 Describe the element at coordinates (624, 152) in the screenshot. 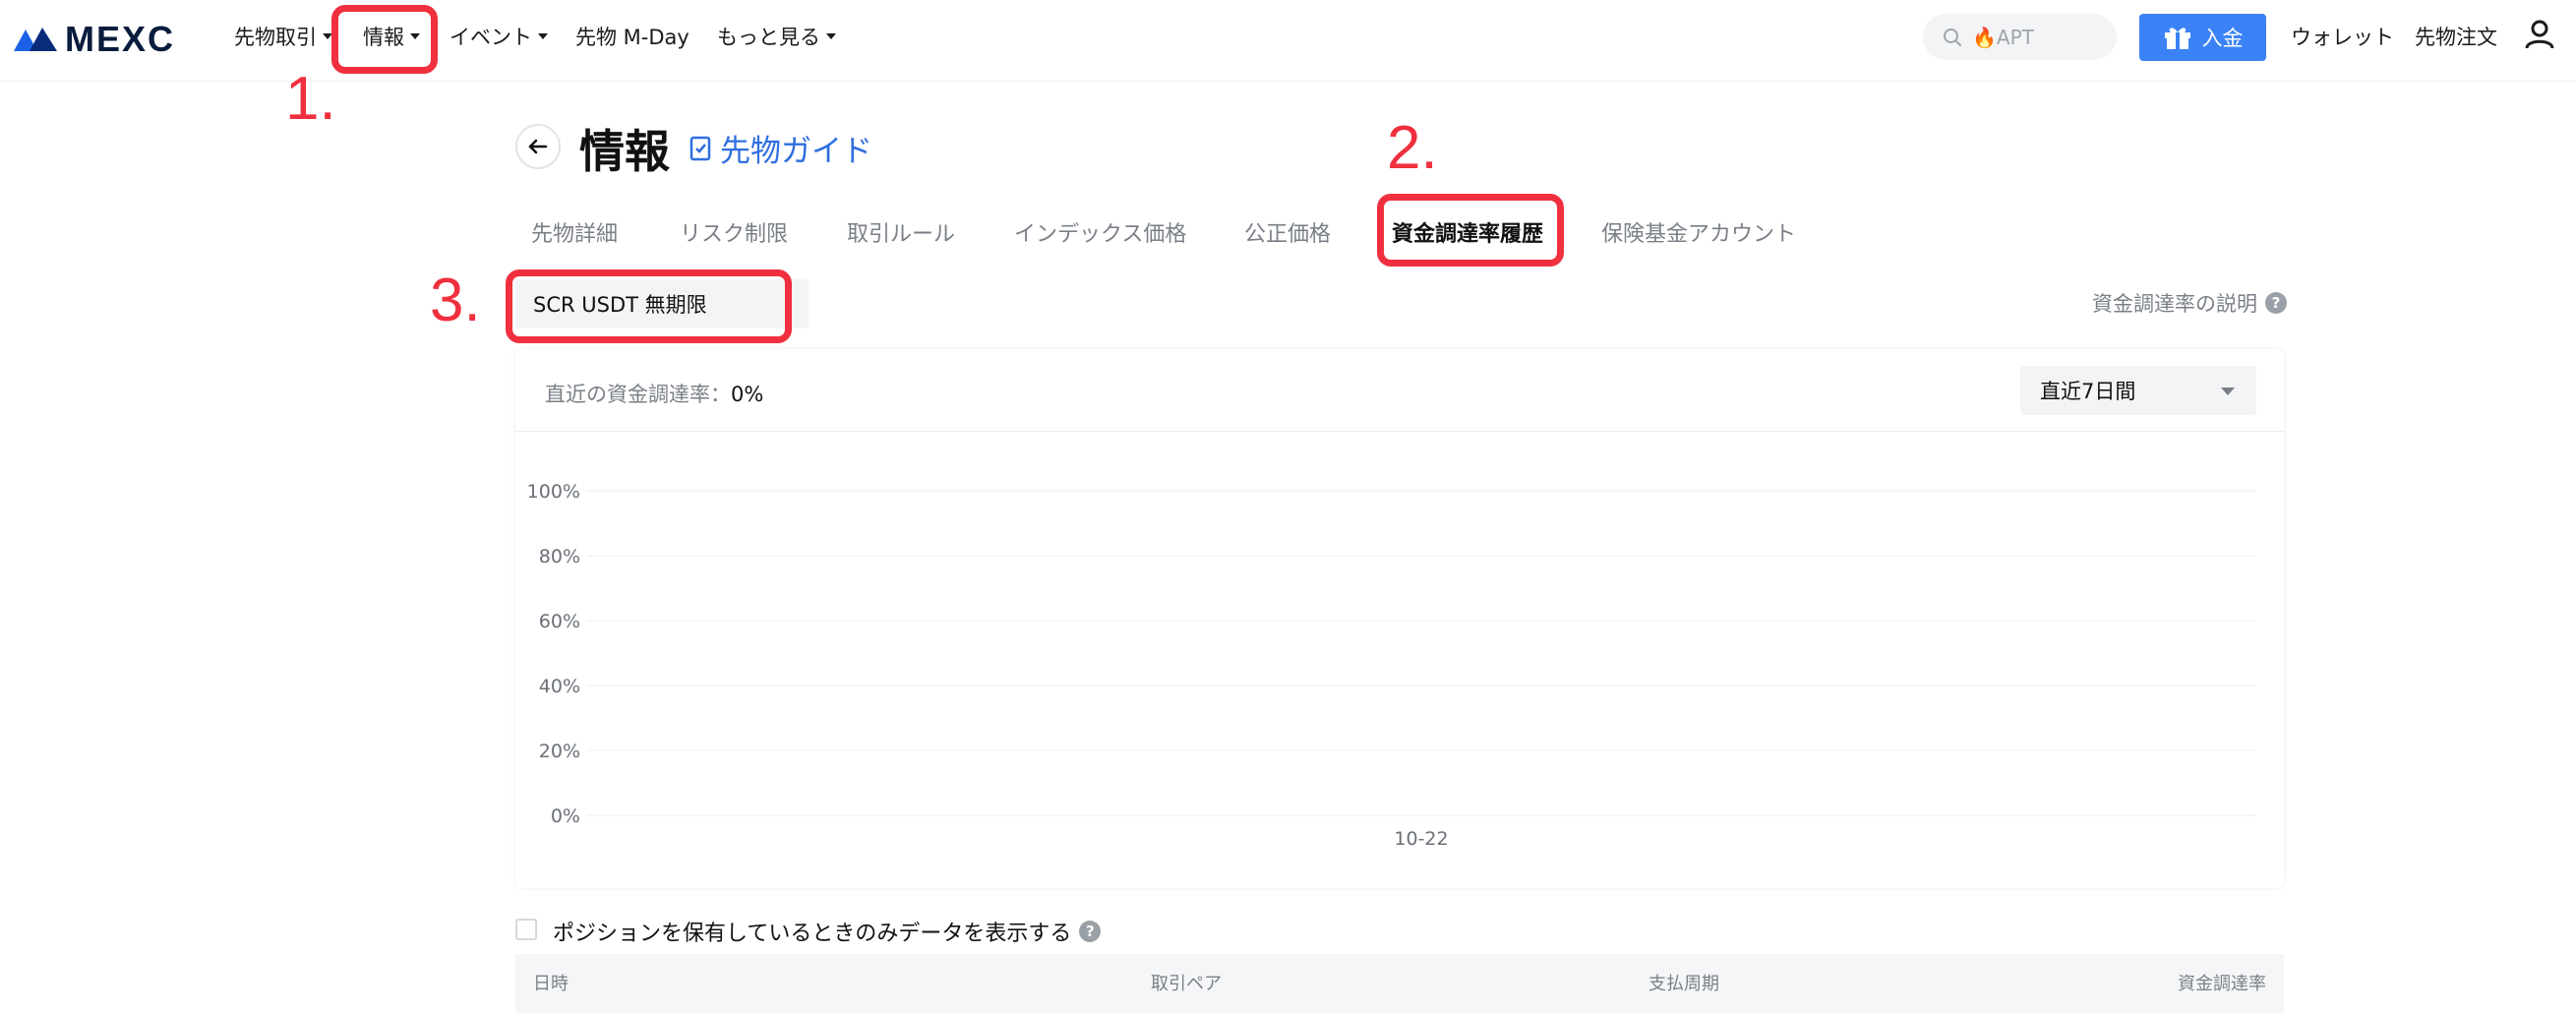

I see `page-title: 情報` at that location.